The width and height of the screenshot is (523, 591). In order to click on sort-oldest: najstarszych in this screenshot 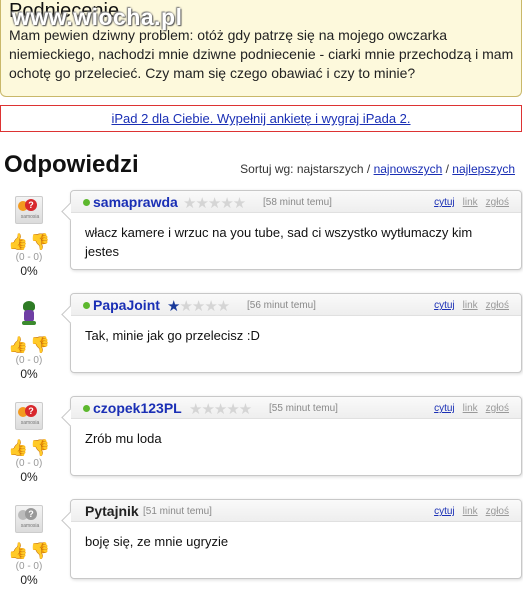, I will do `click(330, 169)`.